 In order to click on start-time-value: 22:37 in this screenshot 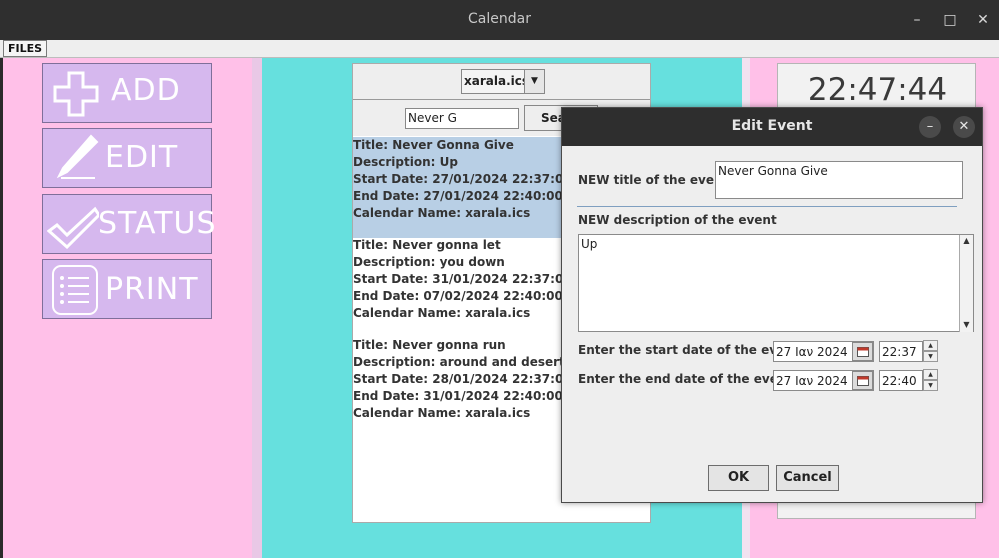, I will do `click(899, 352)`.